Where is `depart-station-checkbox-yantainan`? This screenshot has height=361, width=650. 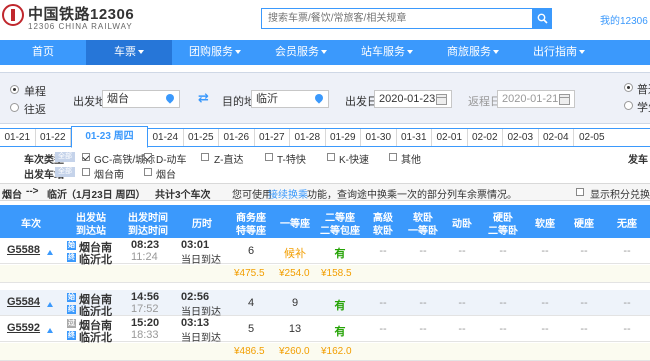
depart-station-checkbox-yantainan is located at coordinates (86, 172).